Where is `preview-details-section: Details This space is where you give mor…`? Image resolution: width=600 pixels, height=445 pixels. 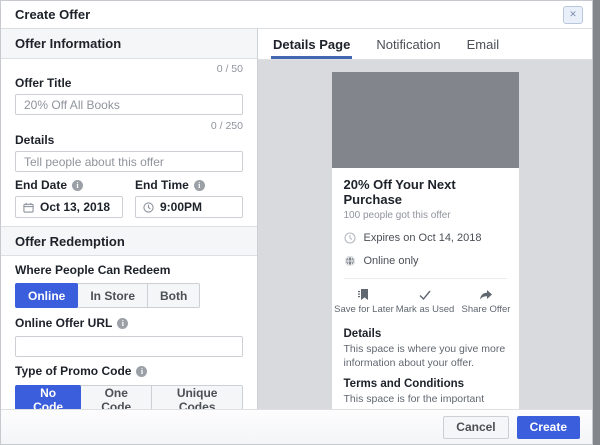
preview-details-section: Details This space is where you give mor… is located at coordinates (425, 345).